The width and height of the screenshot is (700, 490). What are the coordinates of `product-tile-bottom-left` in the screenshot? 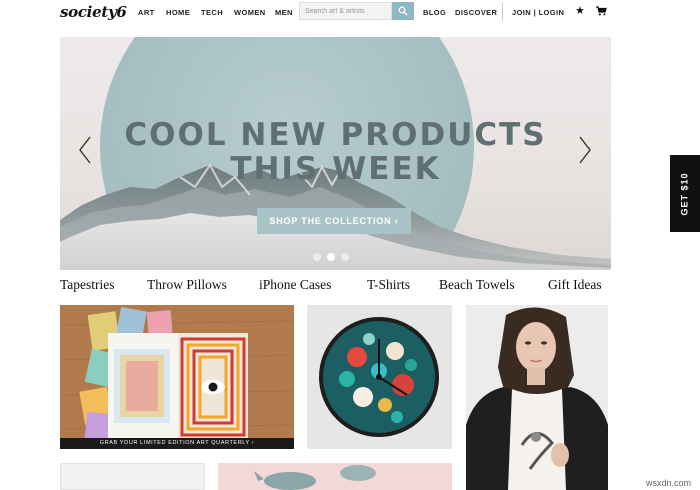 It's located at (132, 476).